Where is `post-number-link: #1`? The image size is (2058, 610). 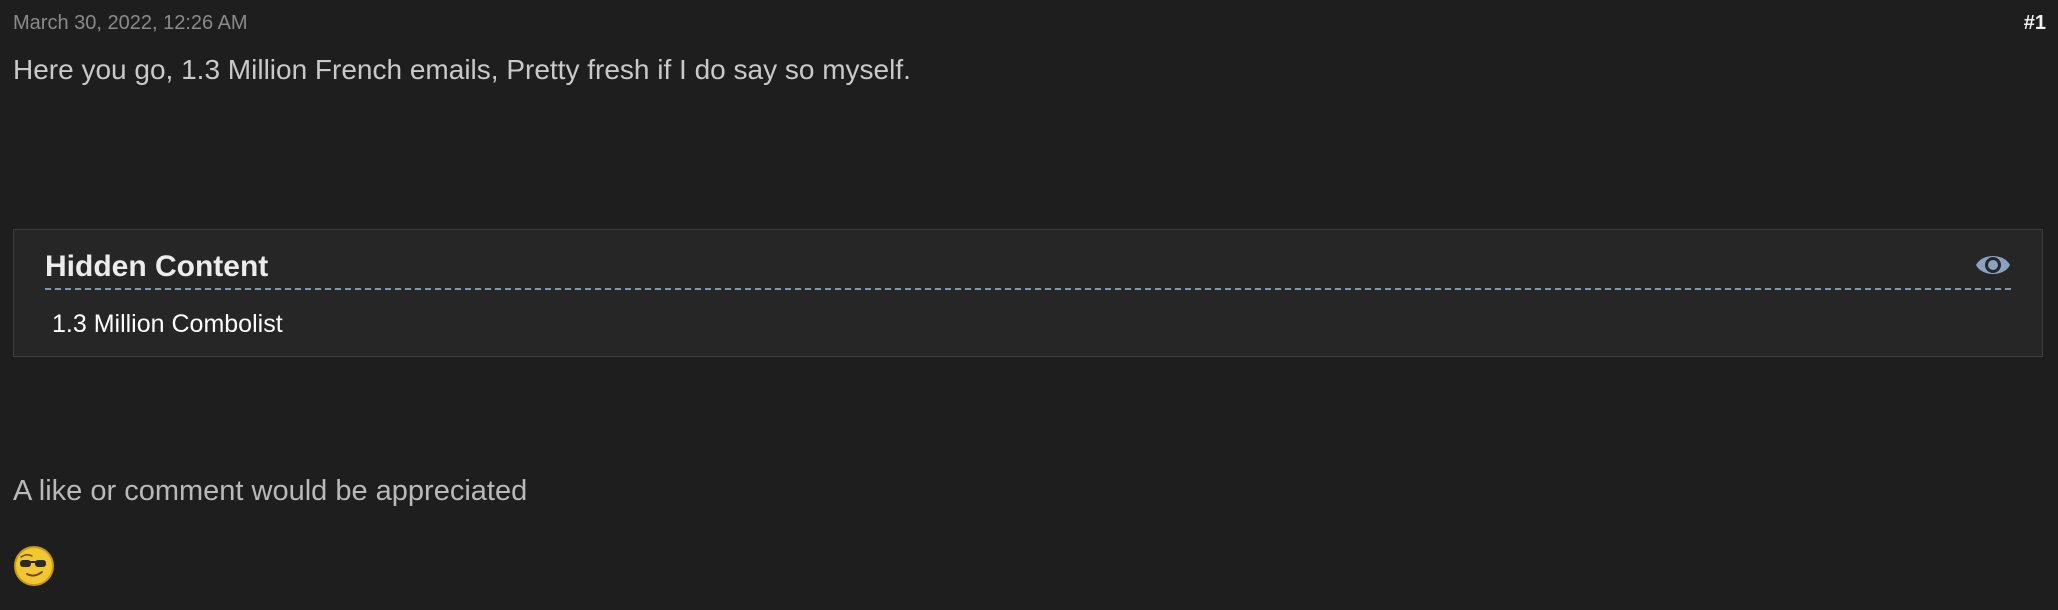
post-number-link: #1 is located at coordinates (2035, 23).